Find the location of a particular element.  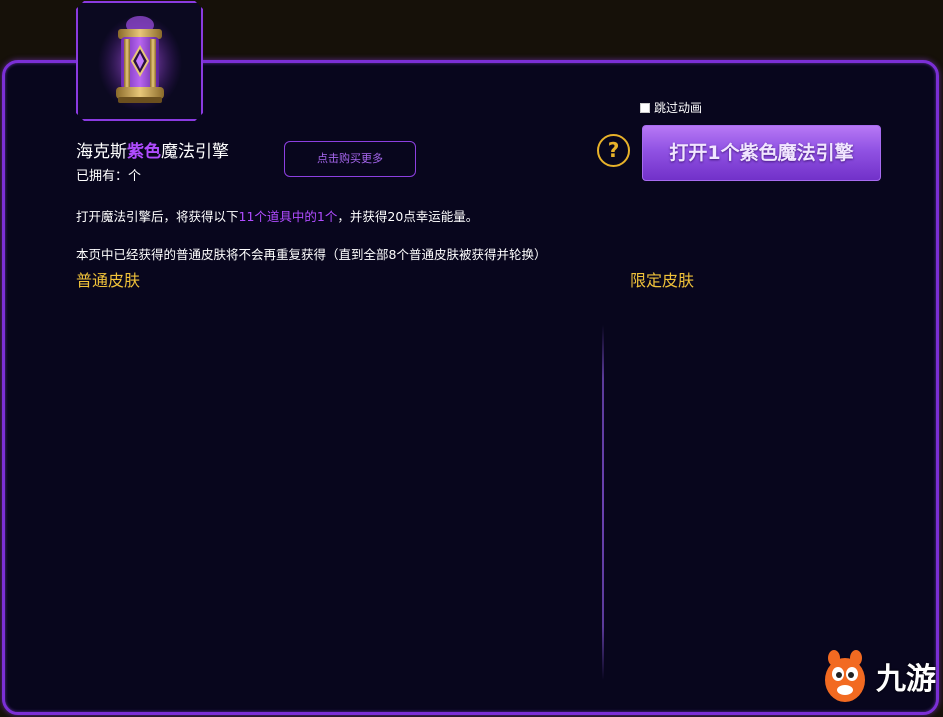

section-divider is located at coordinates (603, 502).